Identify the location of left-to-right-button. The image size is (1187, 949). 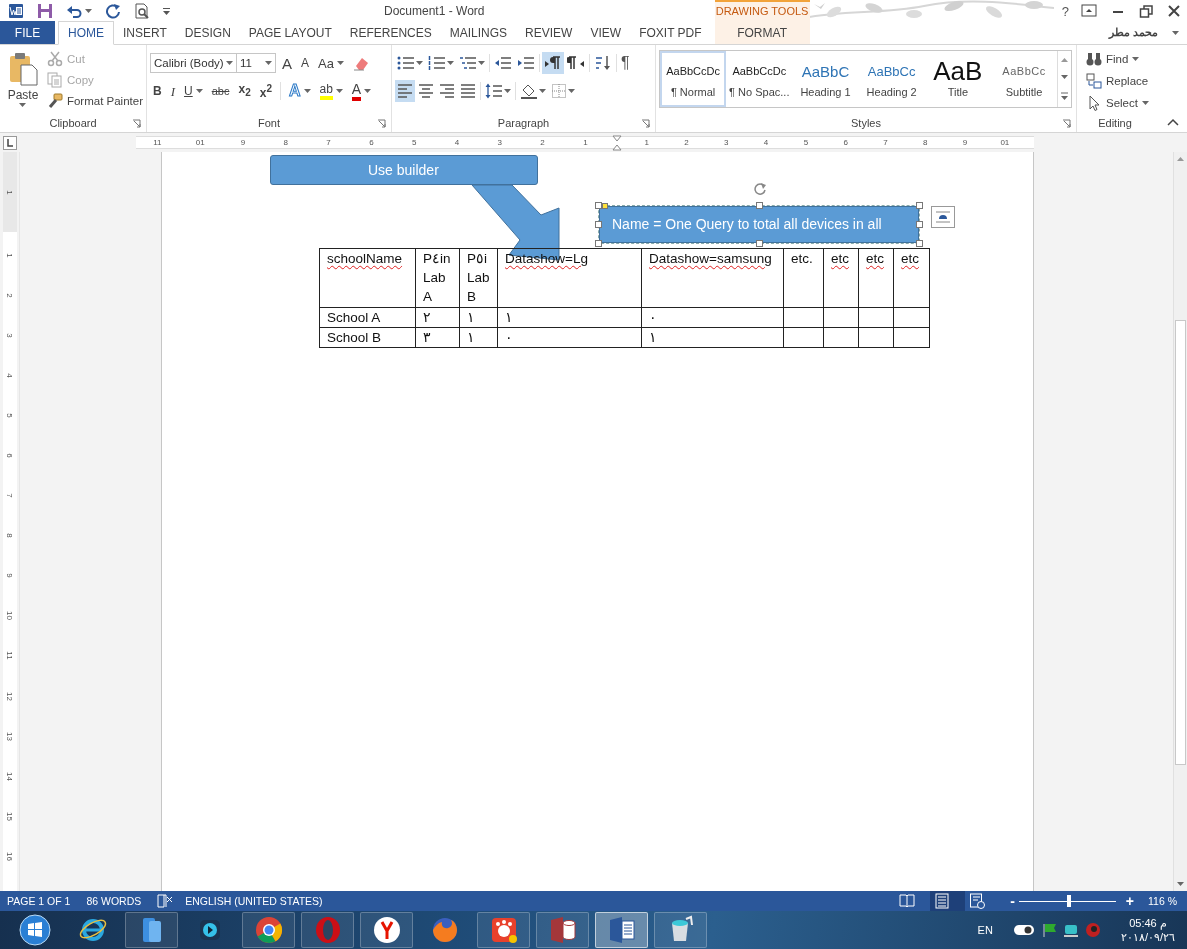
(553, 63).